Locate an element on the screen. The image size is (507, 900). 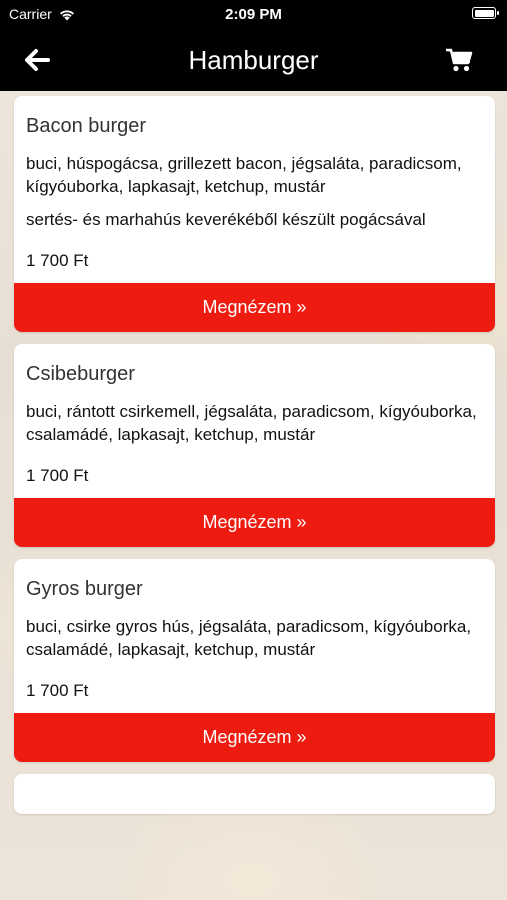
product-name: Csibeburger is located at coordinates (80, 374).